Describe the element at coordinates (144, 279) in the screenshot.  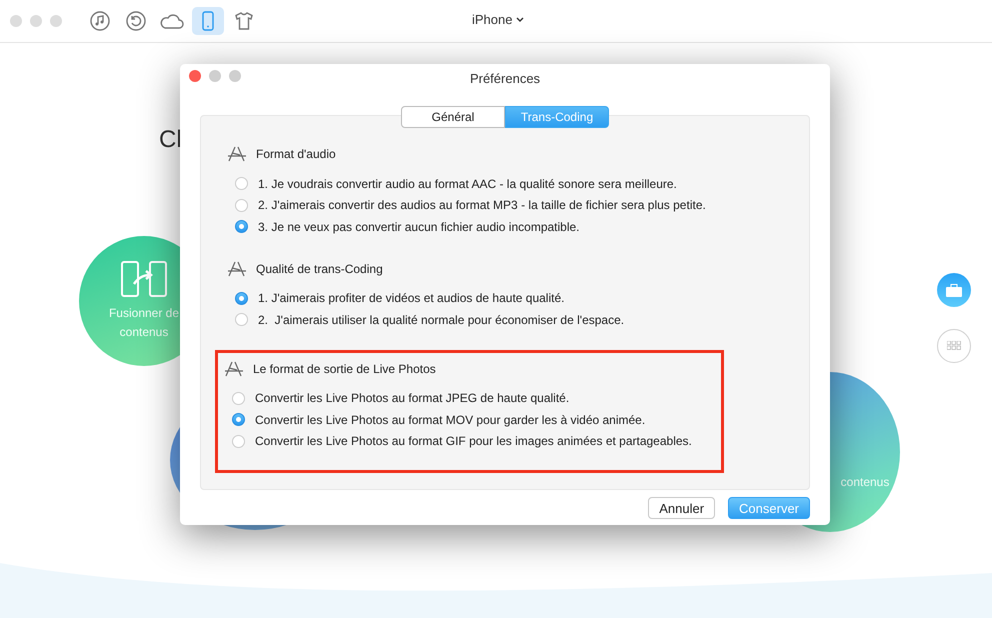
I see `merge-icon` at that location.